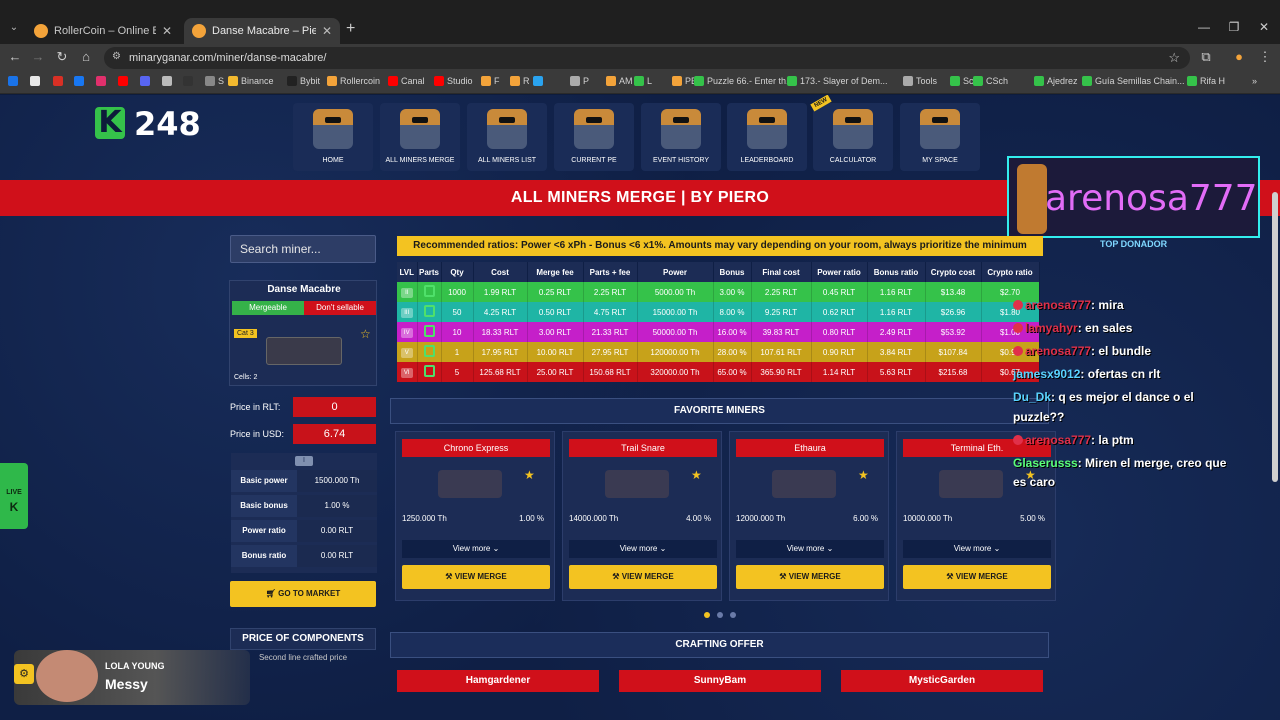  I want to click on live-tab: LIVE K, so click(14, 496).